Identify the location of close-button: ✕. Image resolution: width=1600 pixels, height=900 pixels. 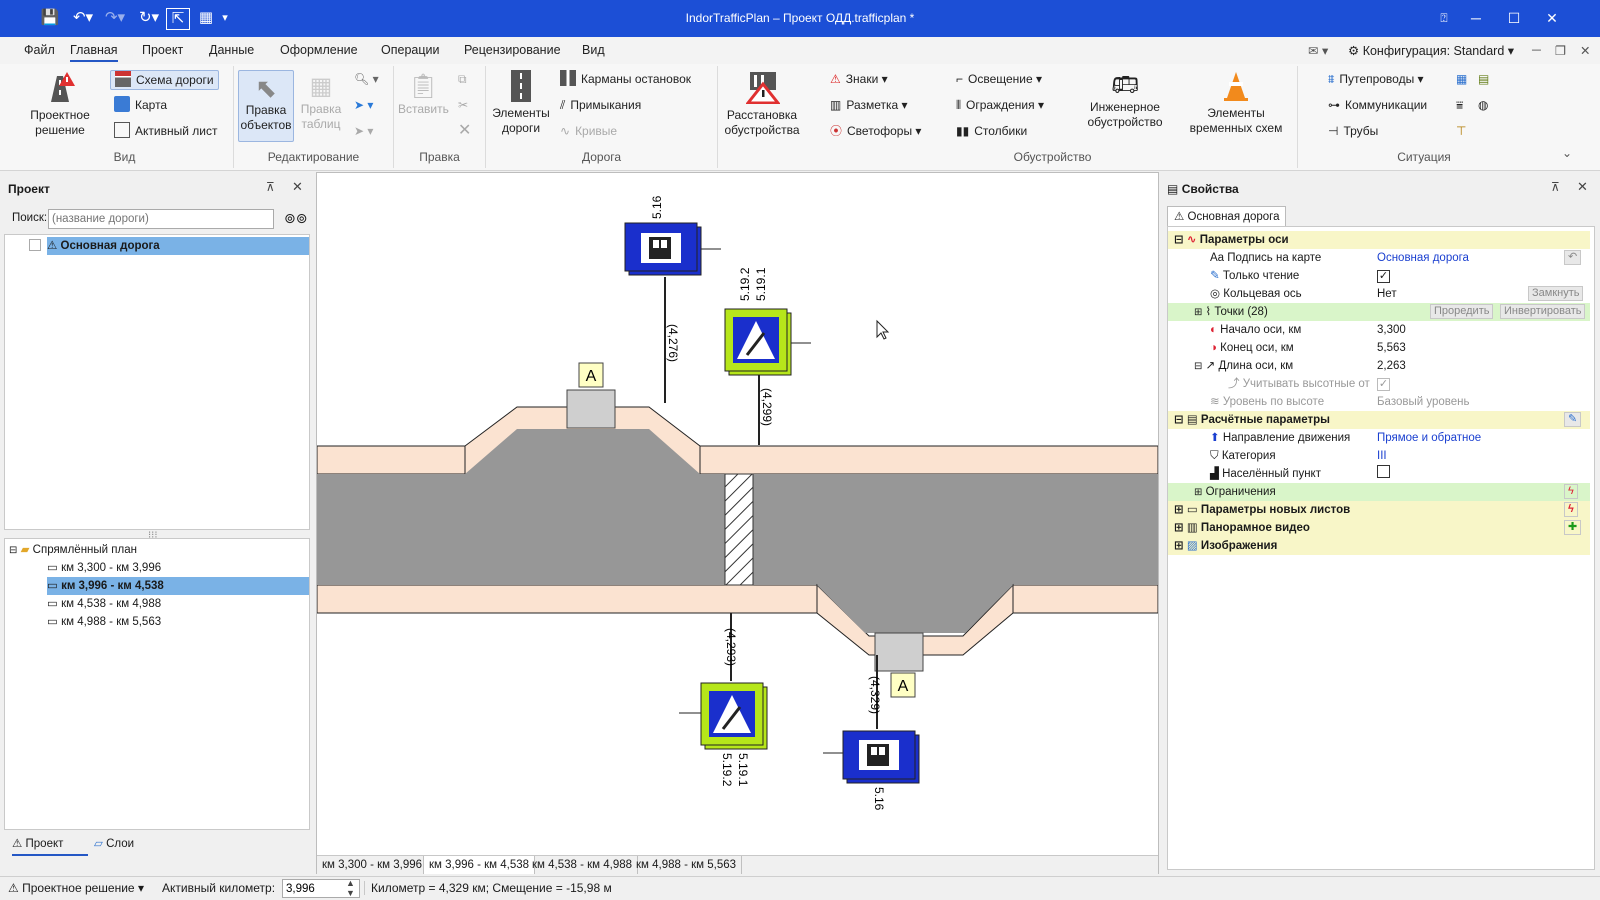
(1552, 18).